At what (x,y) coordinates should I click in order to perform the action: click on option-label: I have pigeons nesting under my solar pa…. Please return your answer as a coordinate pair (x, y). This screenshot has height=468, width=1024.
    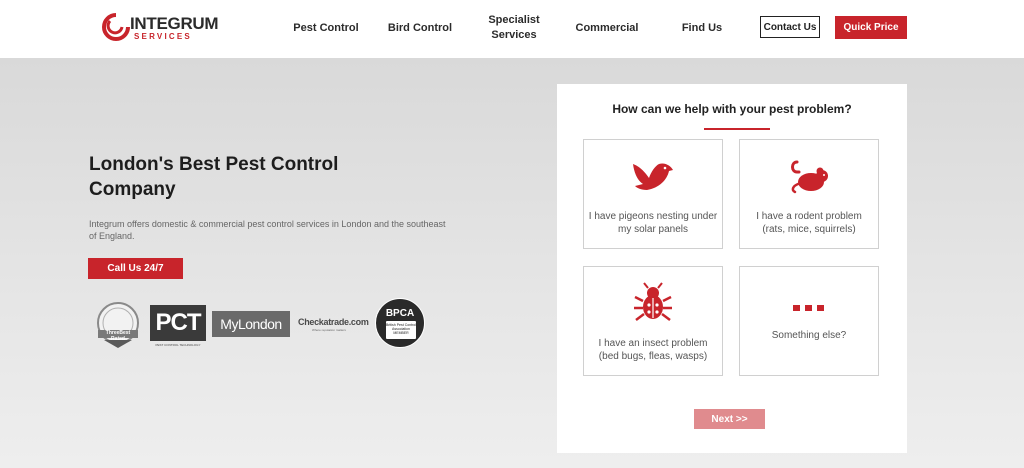
    Looking at the image, I should click on (653, 223).